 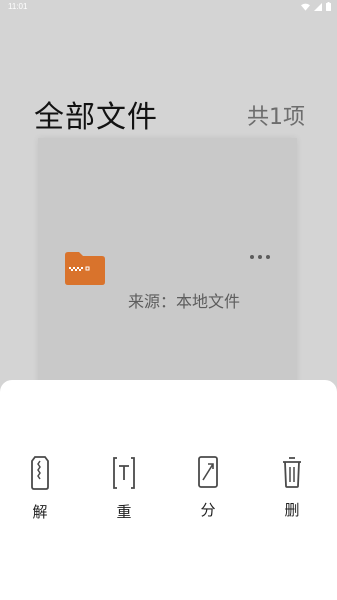 I want to click on delete-label: 删, so click(x=292, y=510).